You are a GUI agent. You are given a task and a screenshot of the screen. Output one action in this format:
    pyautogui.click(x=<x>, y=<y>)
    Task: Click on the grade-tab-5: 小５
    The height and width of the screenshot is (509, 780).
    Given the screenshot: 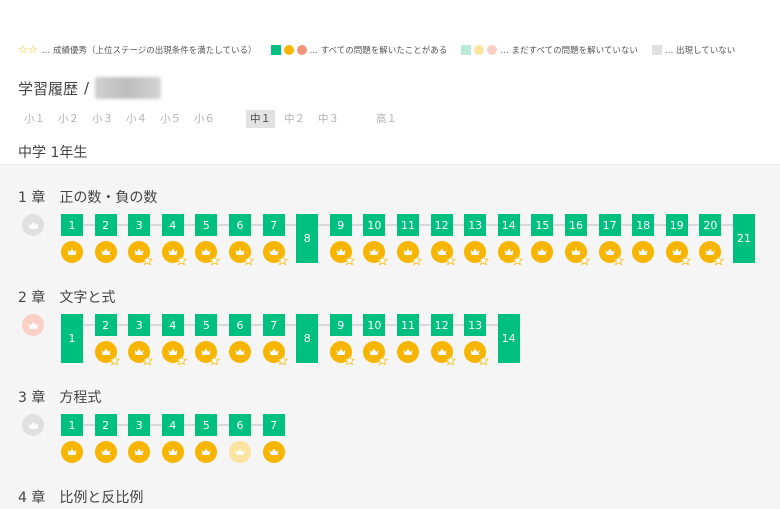 What is the action you would take?
    pyautogui.click(x=170, y=119)
    